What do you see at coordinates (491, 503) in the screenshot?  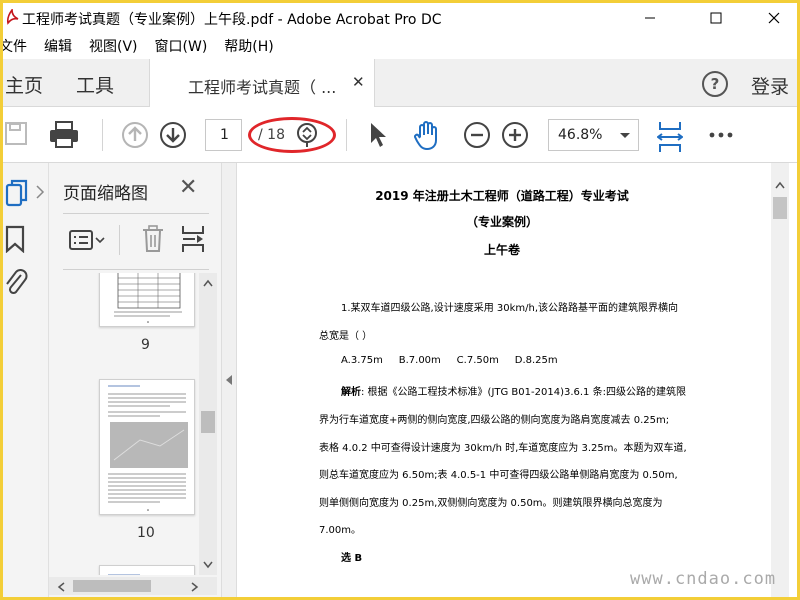 I see `analysis-line: 则单侧侧向宽度为 0.25m,双侧侧向宽度为 0.50m。则建筑限界横向总宽度为` at bounding box center [491, 503].